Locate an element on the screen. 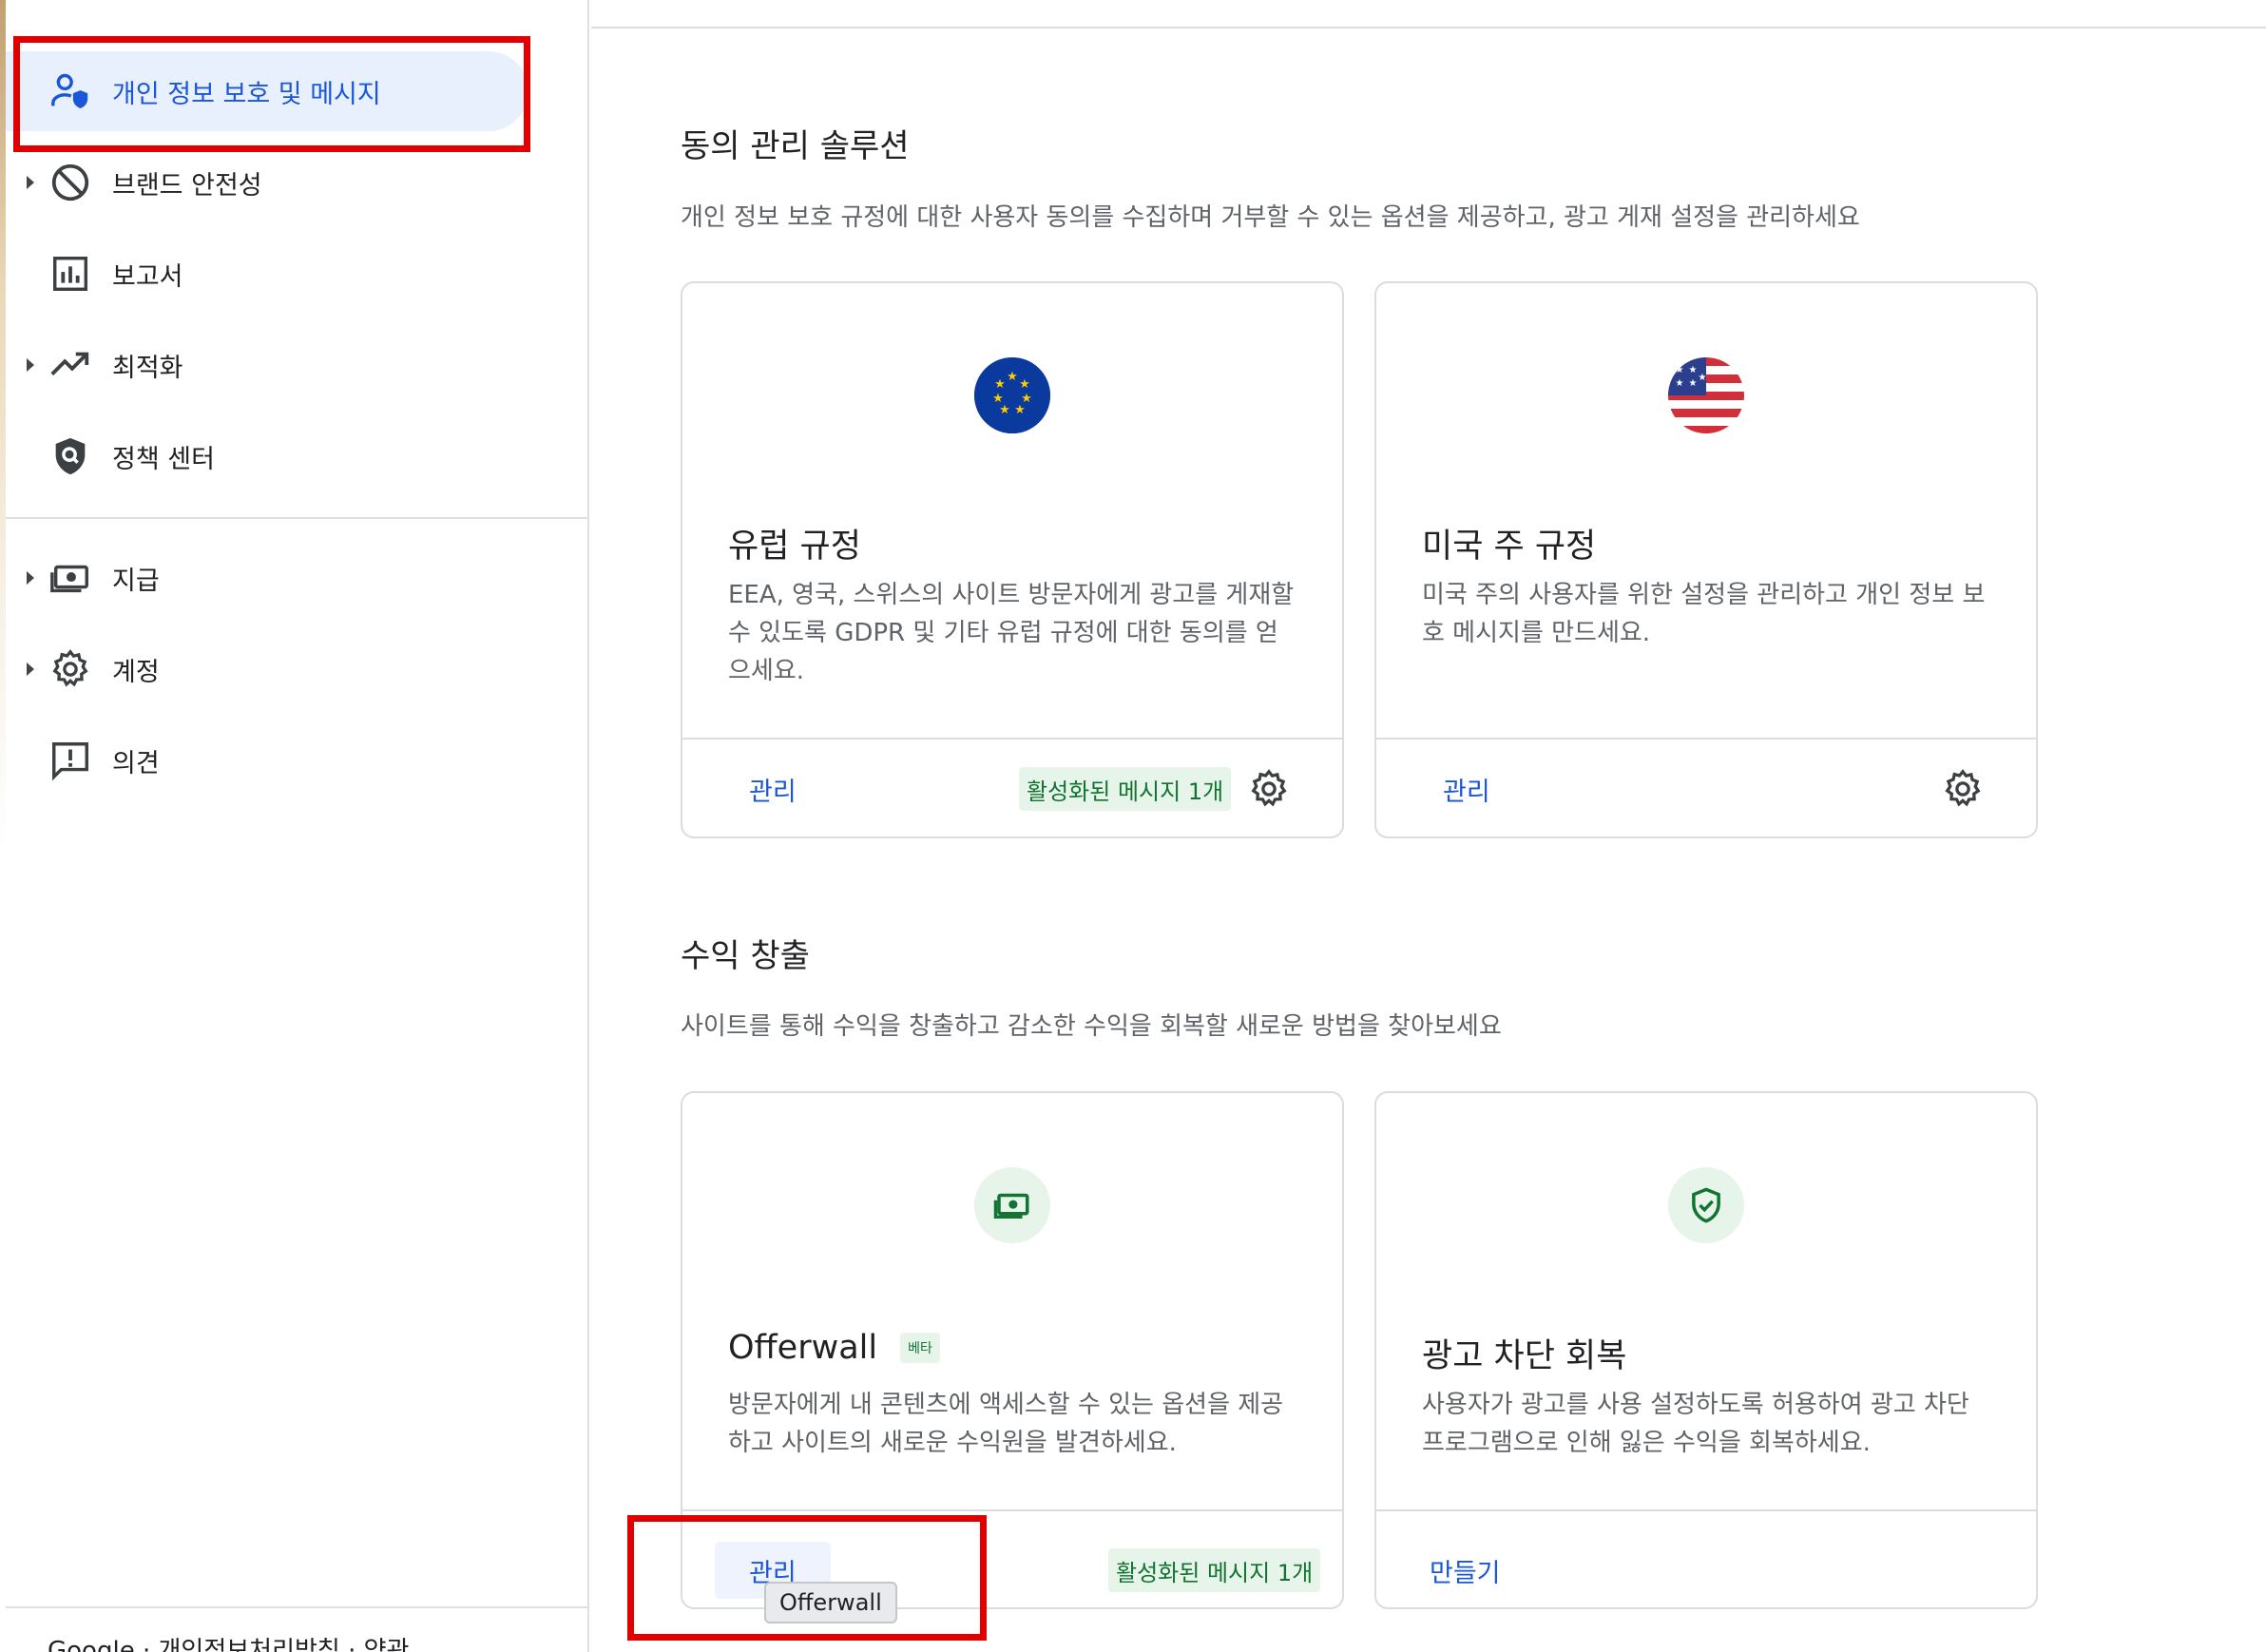 The height and width of the screenshot is (1652, 2266). eu-flag-icon: ★ ★ ★ ★ ★ ★ ★ is located at coordinates (1012, 395).